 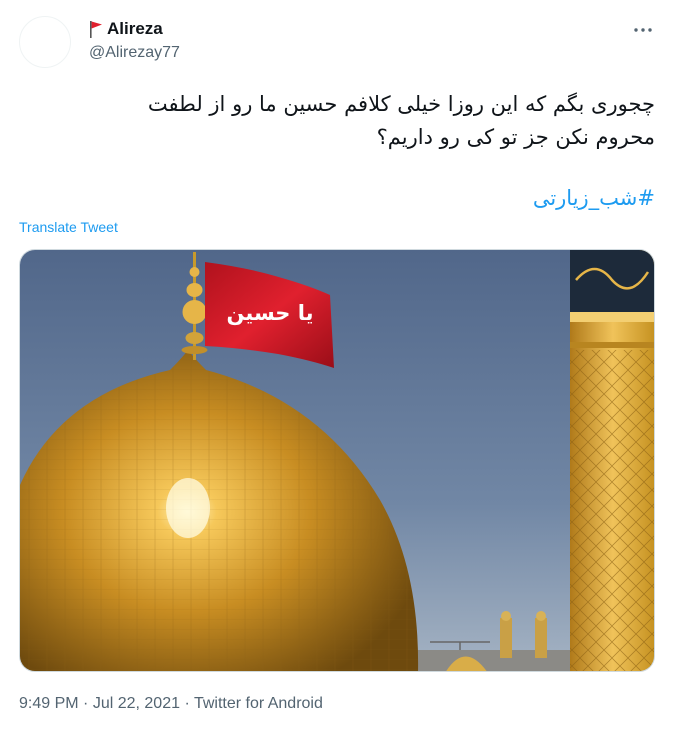 What do you see at coordinates (269, 313) in the screenshot?
I see `flag-inscription: یا حسین` at bounding box center [269, 313].